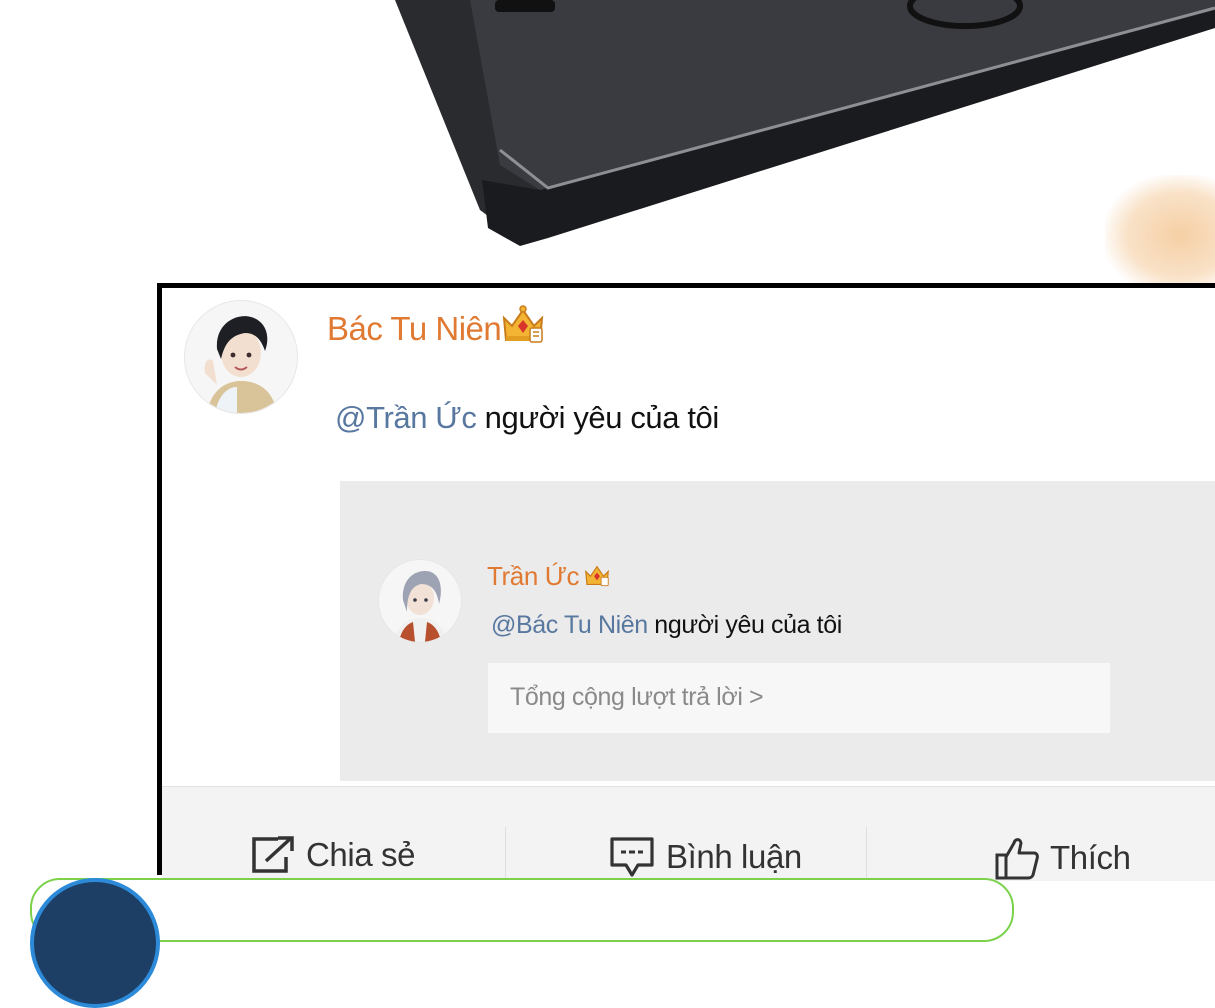 The height and width of the screenshot is (1008, 1215). I want to click on quoted-text: người yêu của tôi, so click(744, 625).